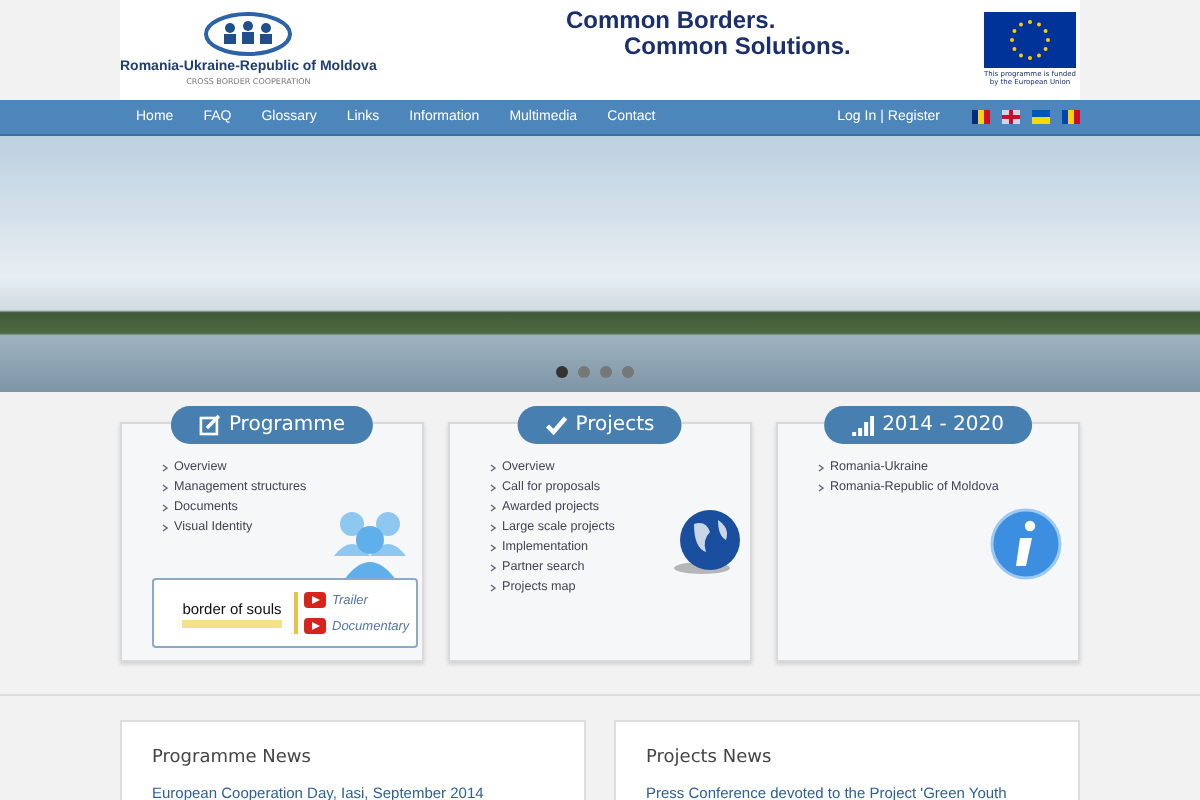 The height and width of the screenshot is (800, 1200). Describe the element at coordinates (556, 425) in the screenshot. I see `check-icon` at that location.